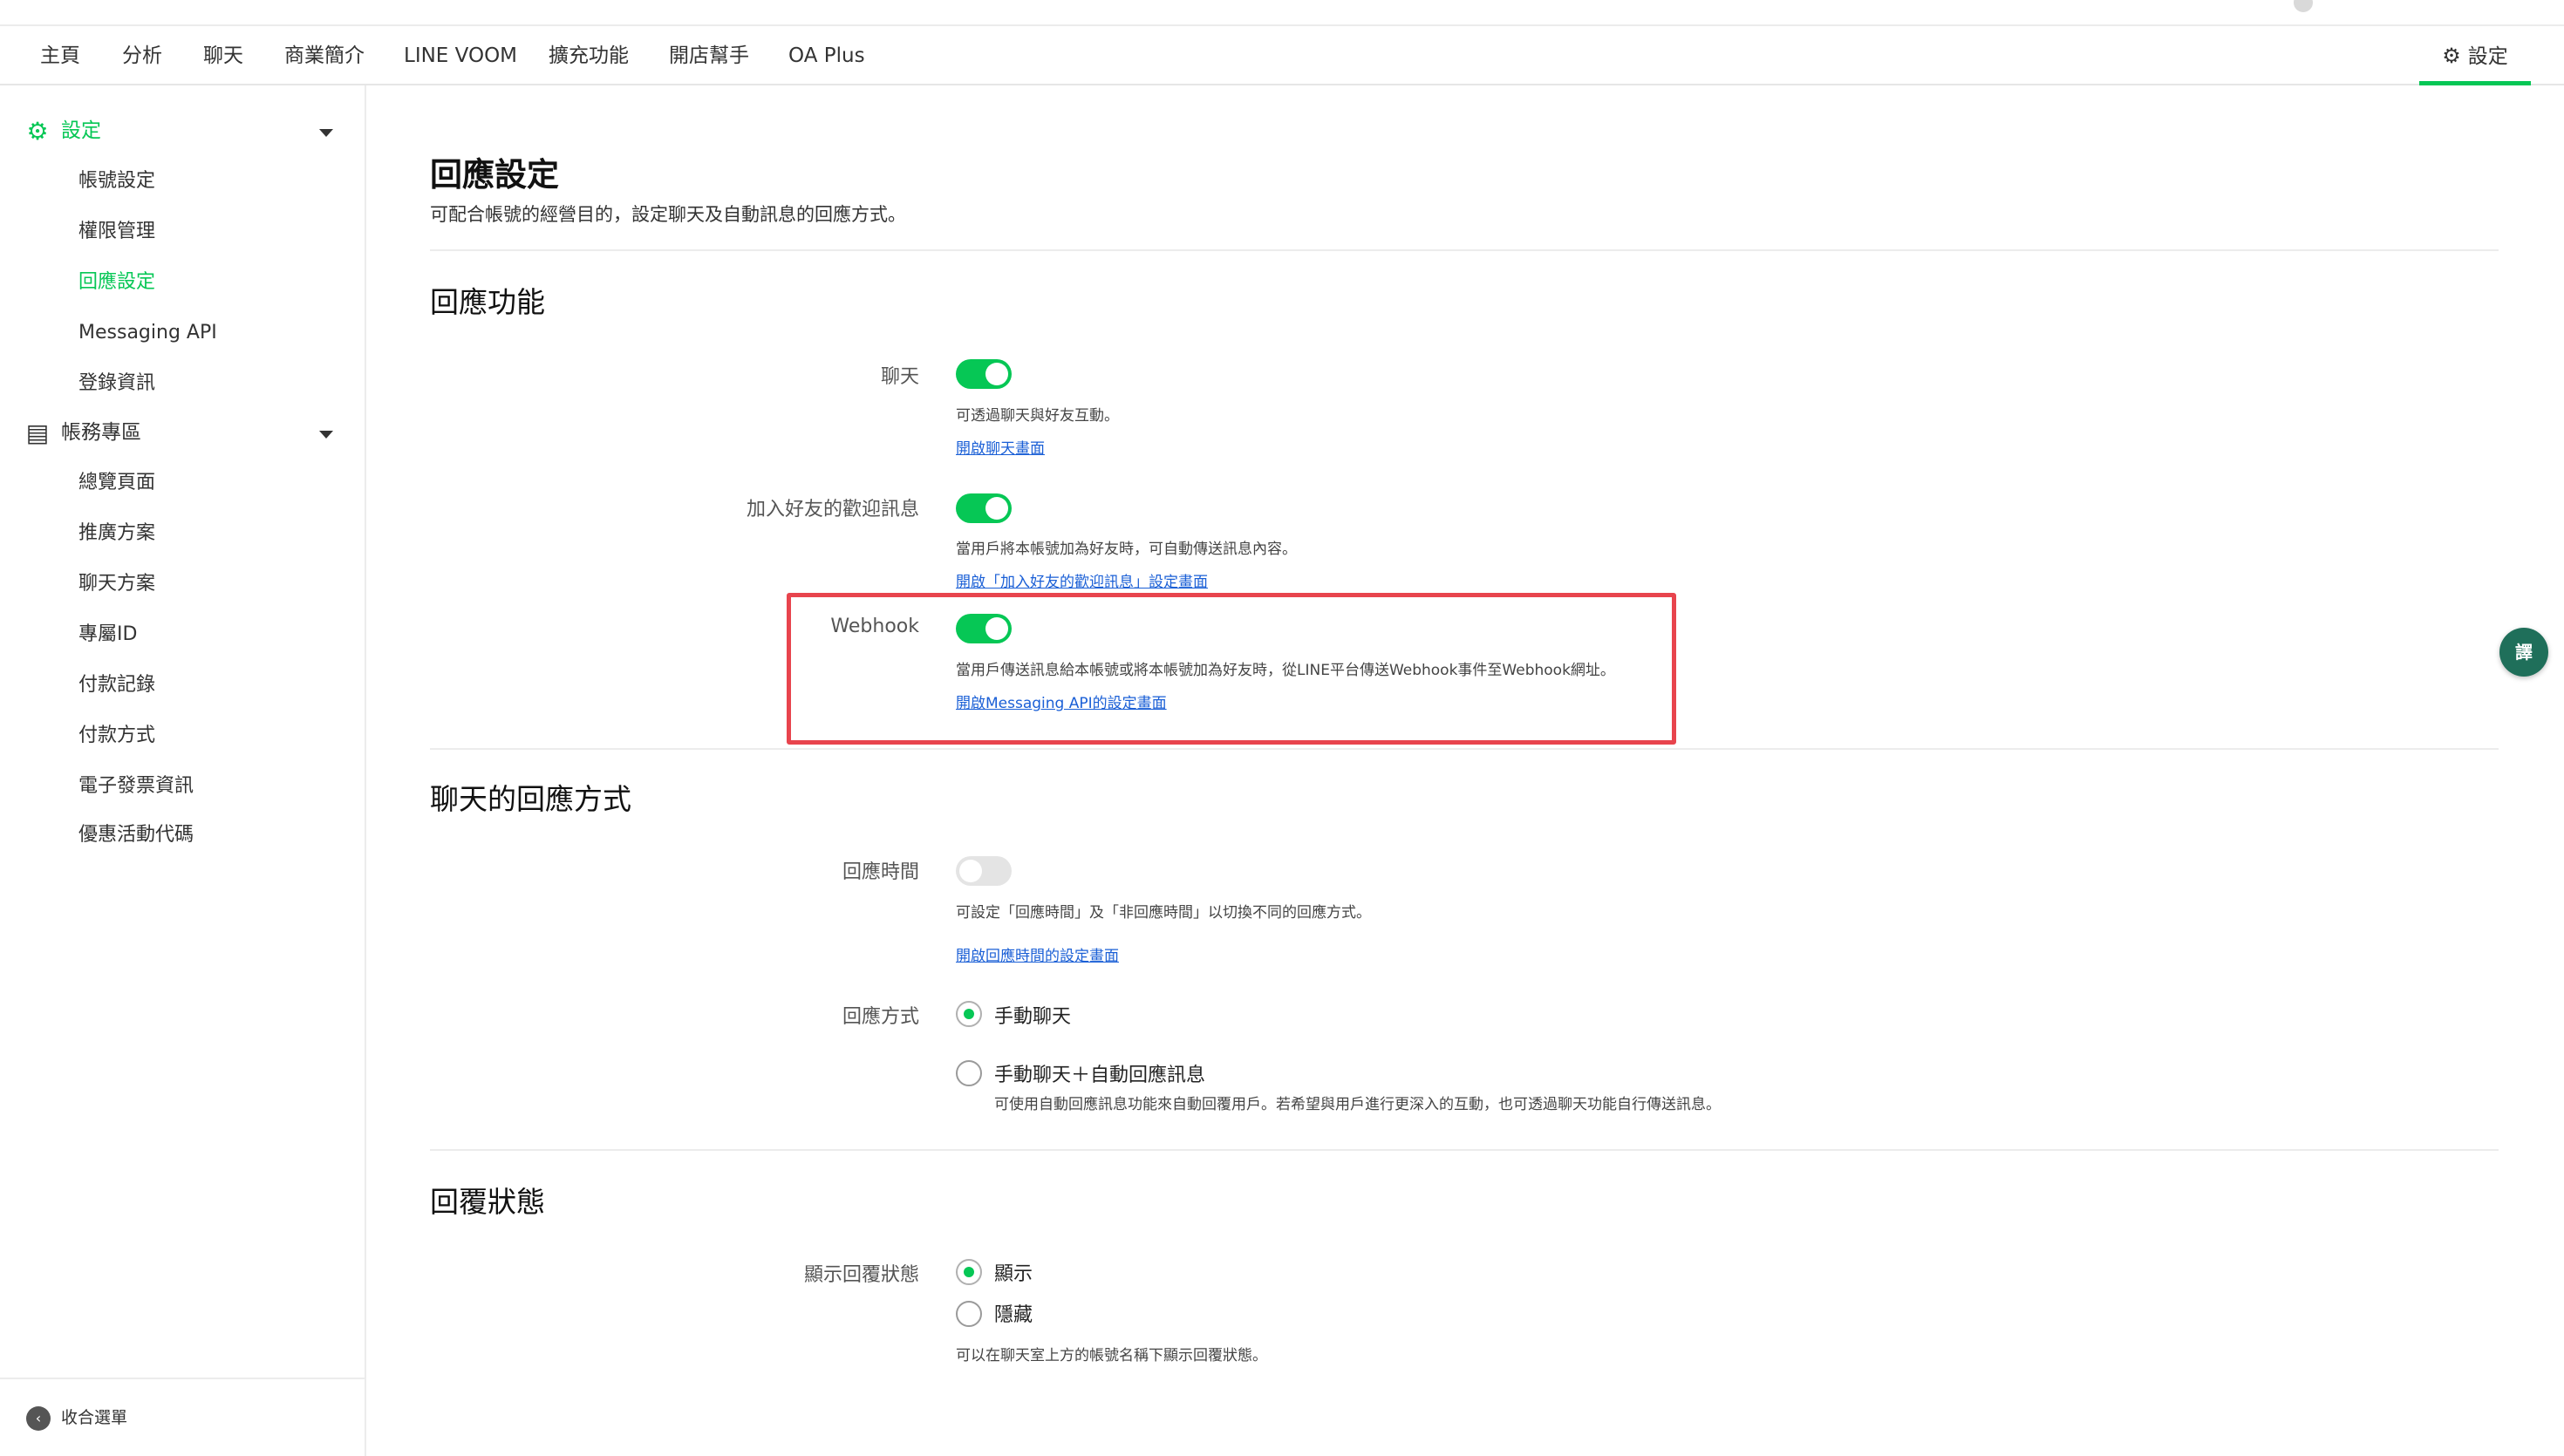 Image resolution: width=2564 pixels, height=1456 pixels. I want to click on translate-button: 譯, so click(2523, 652).